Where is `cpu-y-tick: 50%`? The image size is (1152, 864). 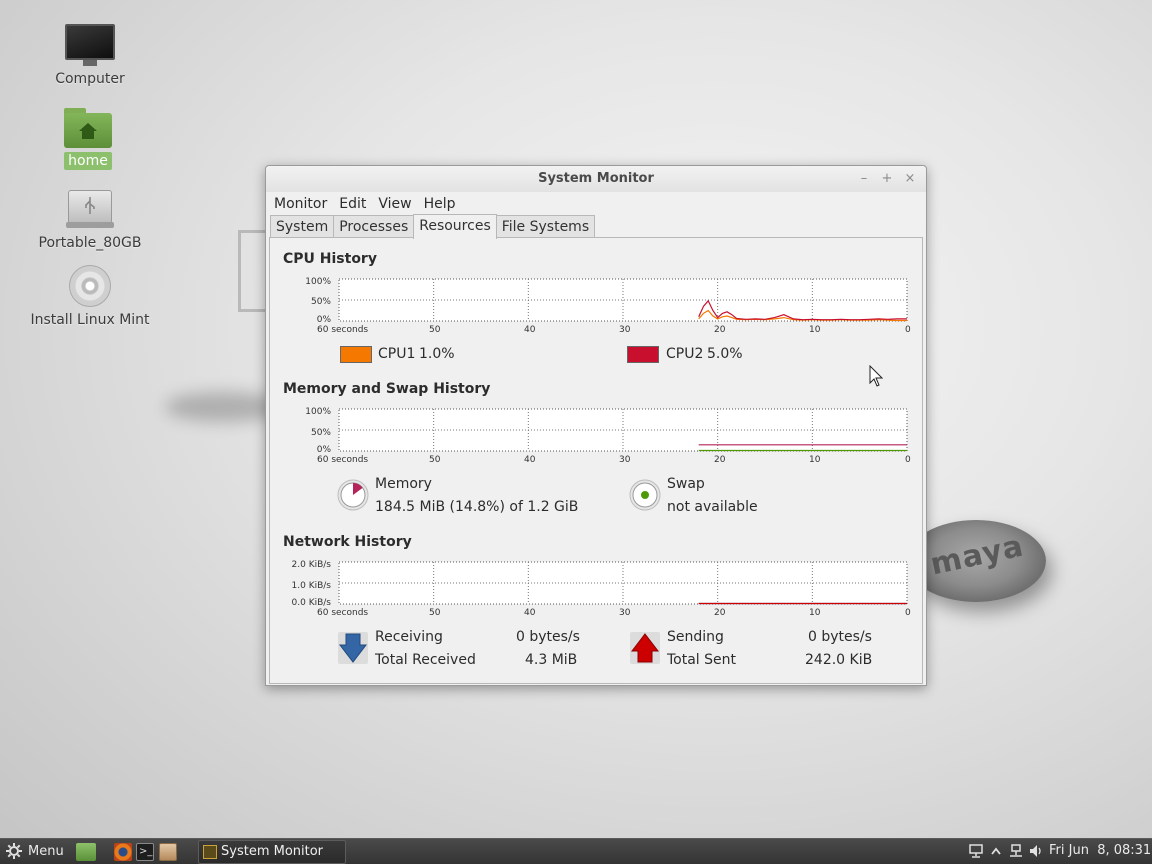
cpu-y-tick: 50% is located at coordinates (320, 302).